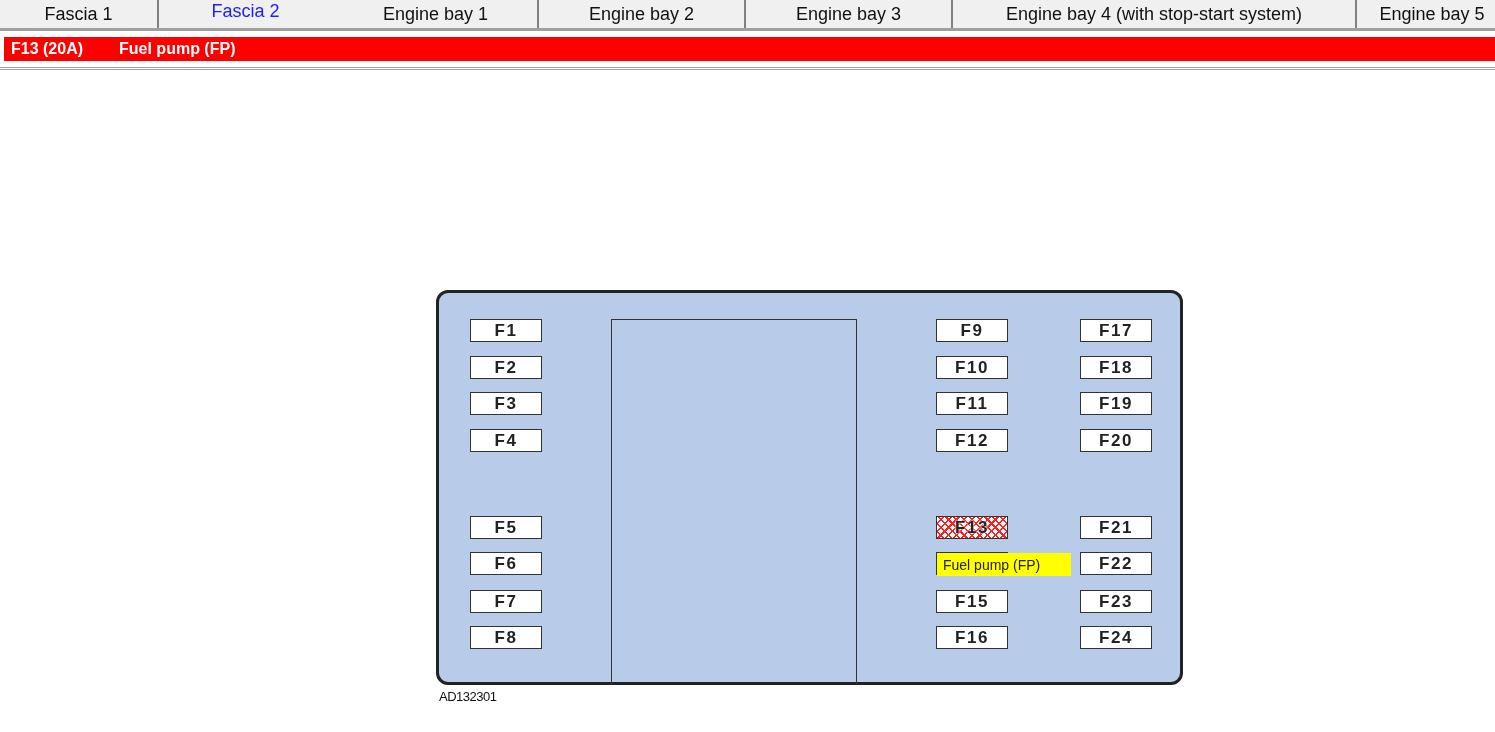 This screenshot has height=732, width=1495. Describe the element at coordinates (972, 403) in the screenshot. I see `fuse: F11` at that location.